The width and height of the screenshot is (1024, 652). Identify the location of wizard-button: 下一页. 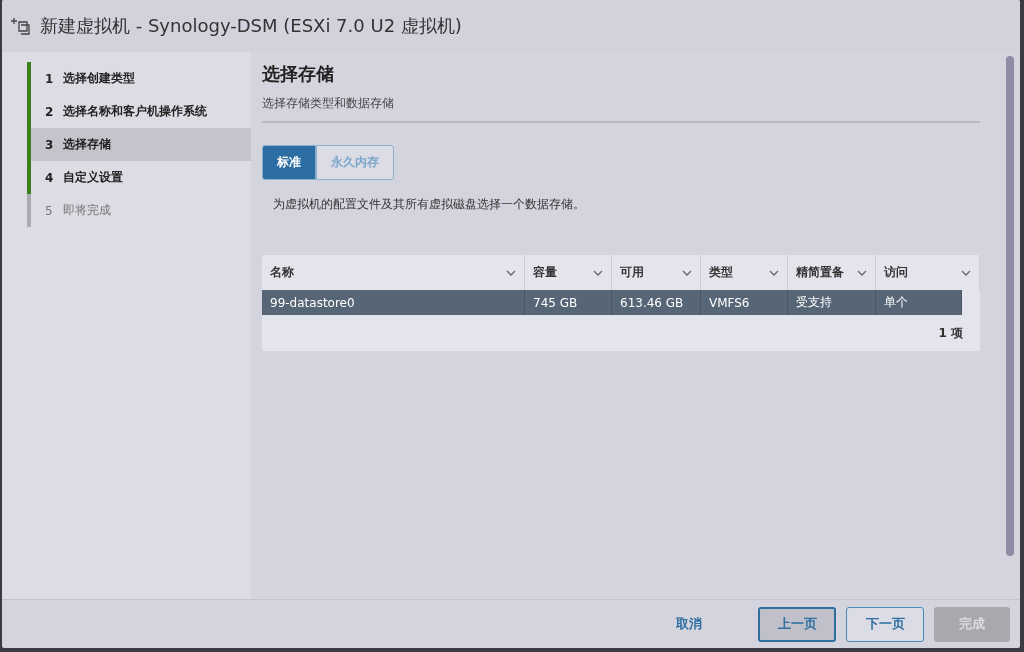
(885, 624).